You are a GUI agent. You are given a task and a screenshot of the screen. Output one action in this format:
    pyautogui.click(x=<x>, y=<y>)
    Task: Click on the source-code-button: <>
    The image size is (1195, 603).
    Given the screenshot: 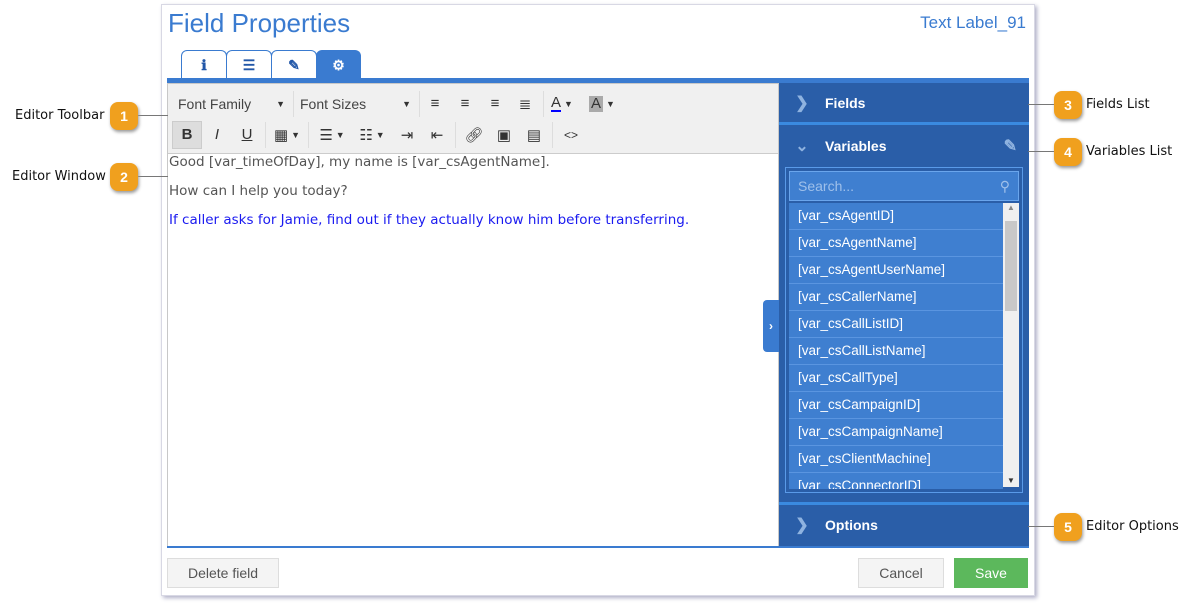 What is the action you would take?
    pyautogui.click(x=571, y=135)
    